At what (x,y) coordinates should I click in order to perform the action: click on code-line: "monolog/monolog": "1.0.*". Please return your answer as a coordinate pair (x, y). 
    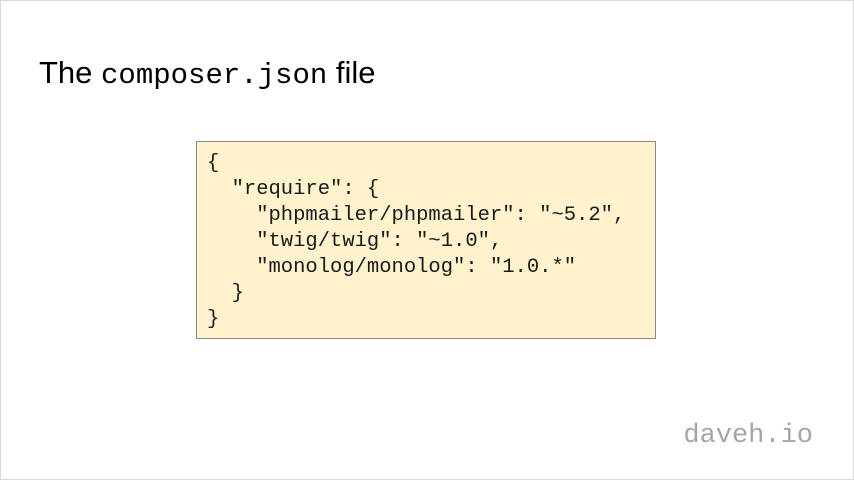
    Looking at the image, I should click on (392, 267).